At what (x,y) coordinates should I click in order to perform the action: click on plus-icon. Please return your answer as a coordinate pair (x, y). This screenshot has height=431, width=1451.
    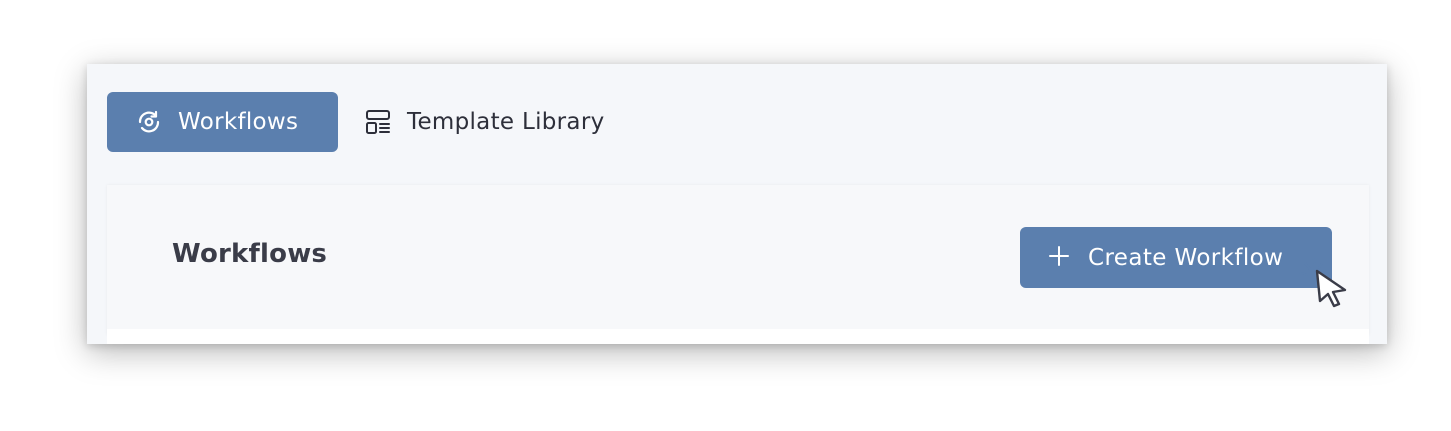
    Looking at the image, I should click on (1059, 258).